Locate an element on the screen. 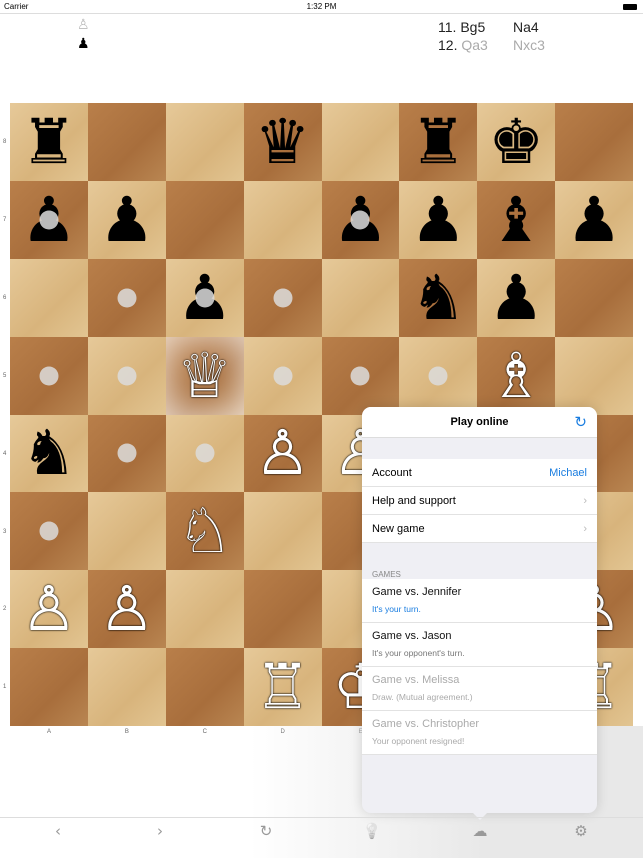  square-d1: ♖ is located at coordinates (282, 687).